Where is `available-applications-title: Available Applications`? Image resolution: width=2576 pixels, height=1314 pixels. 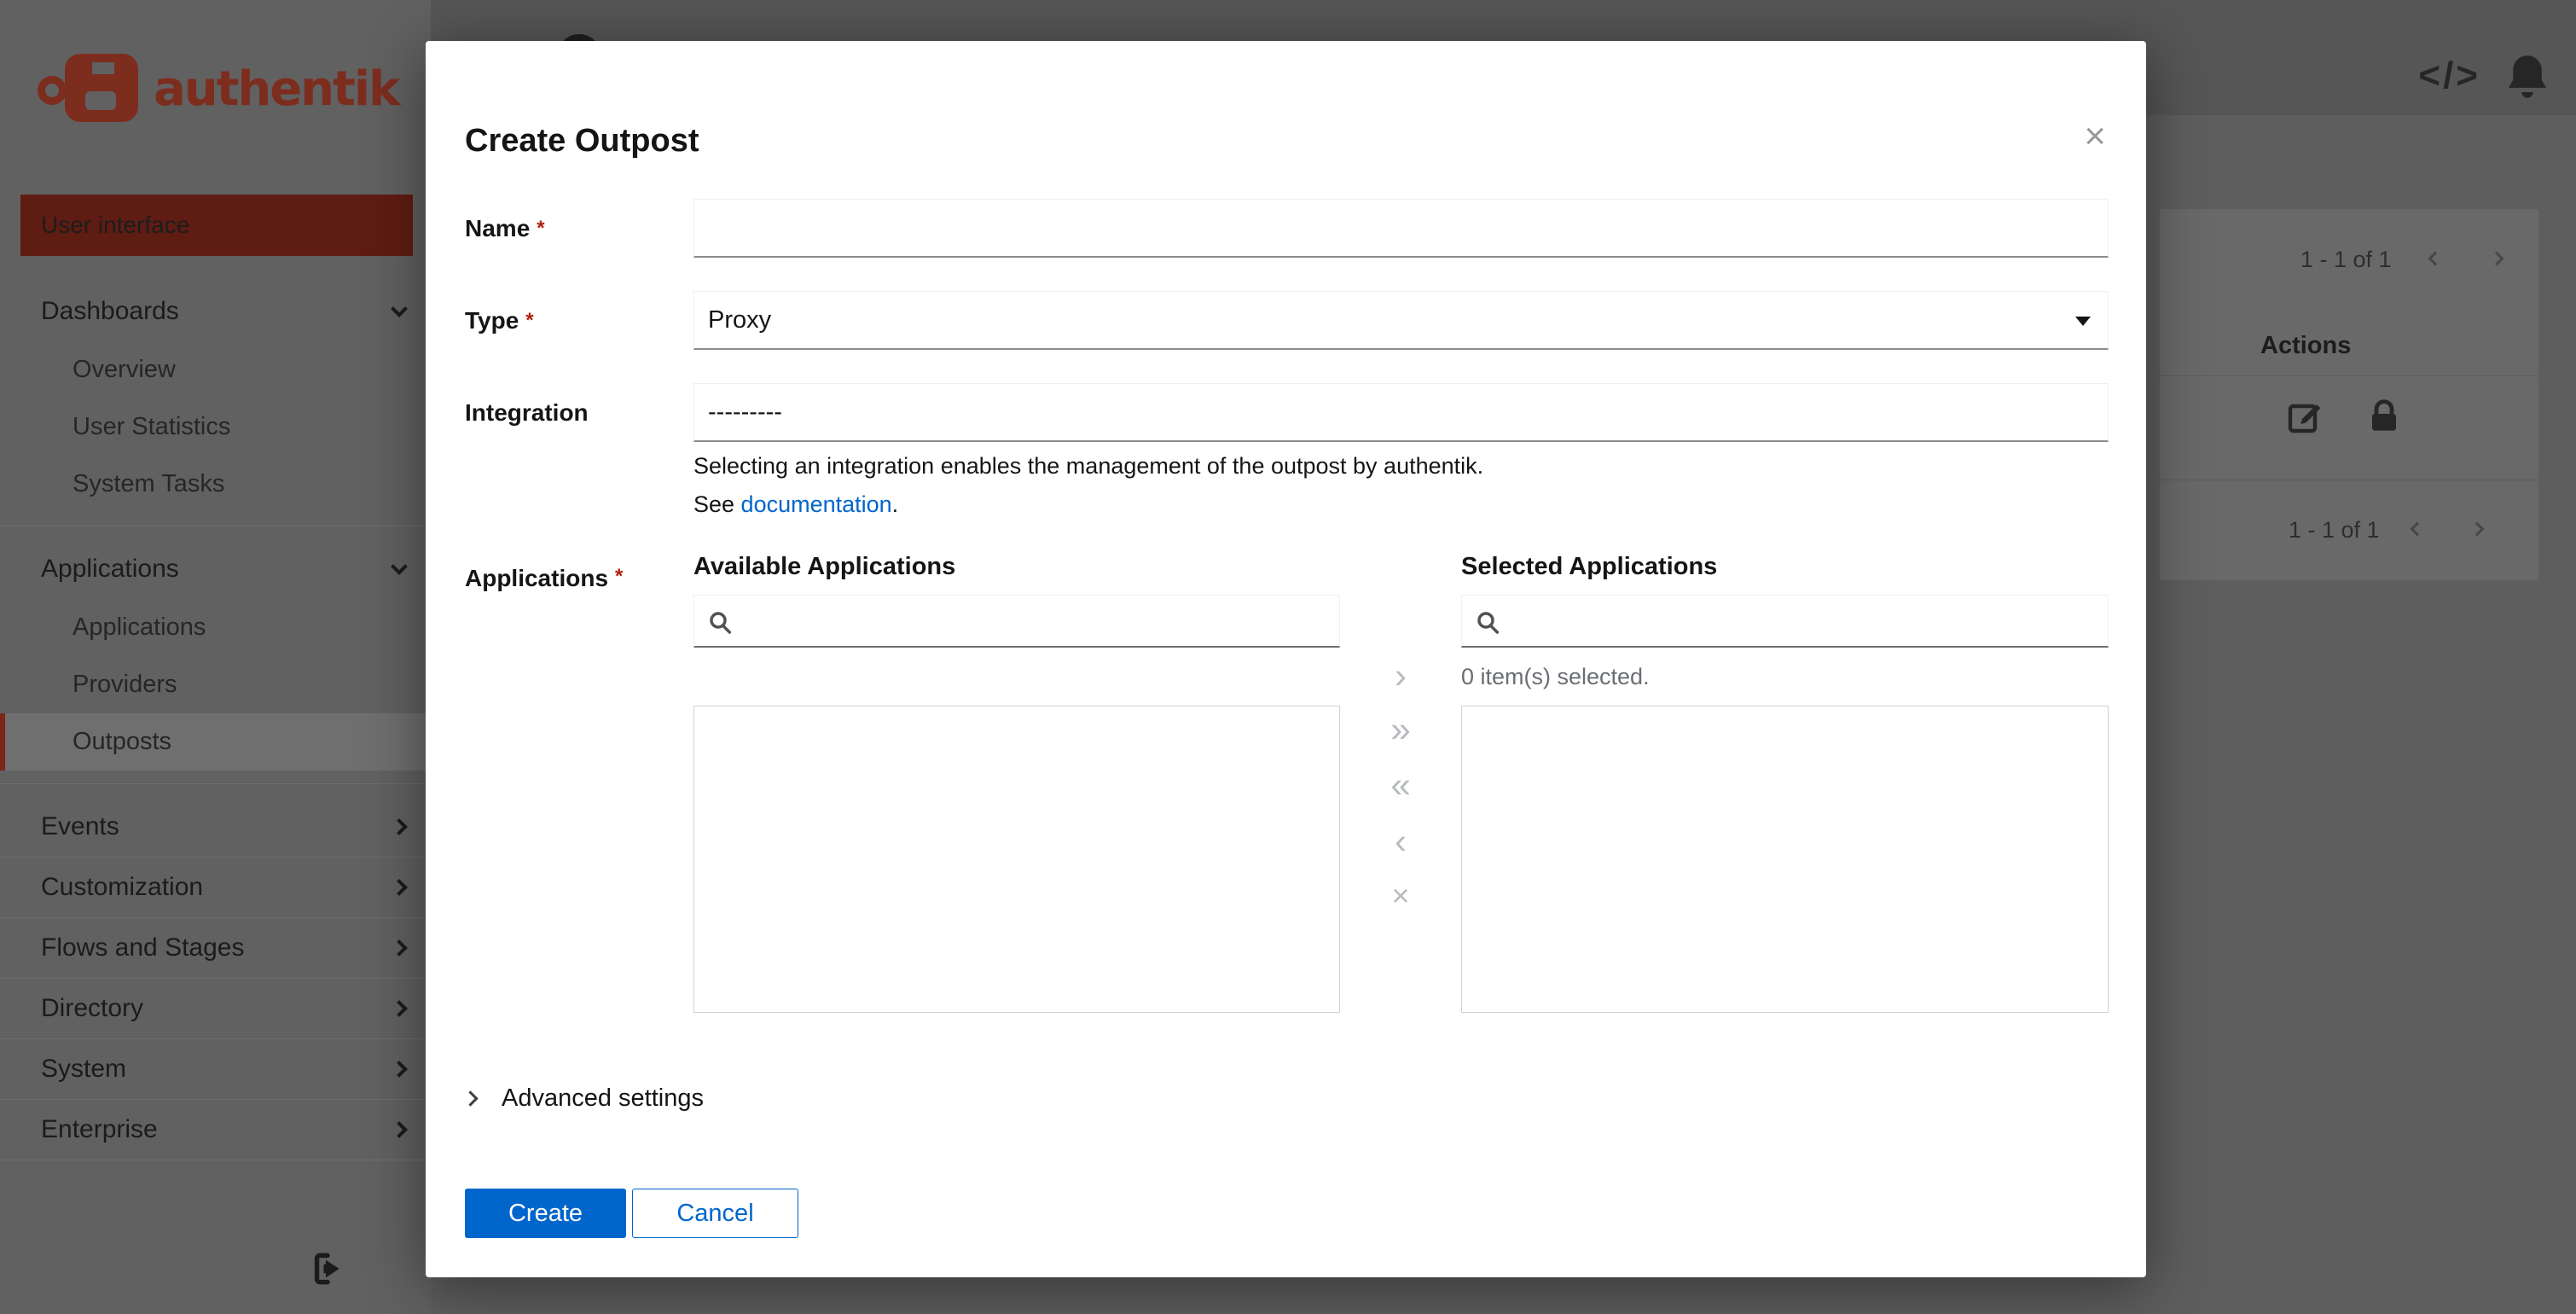
available-applications-title: Available Applications is located at coordinates (824, 566).